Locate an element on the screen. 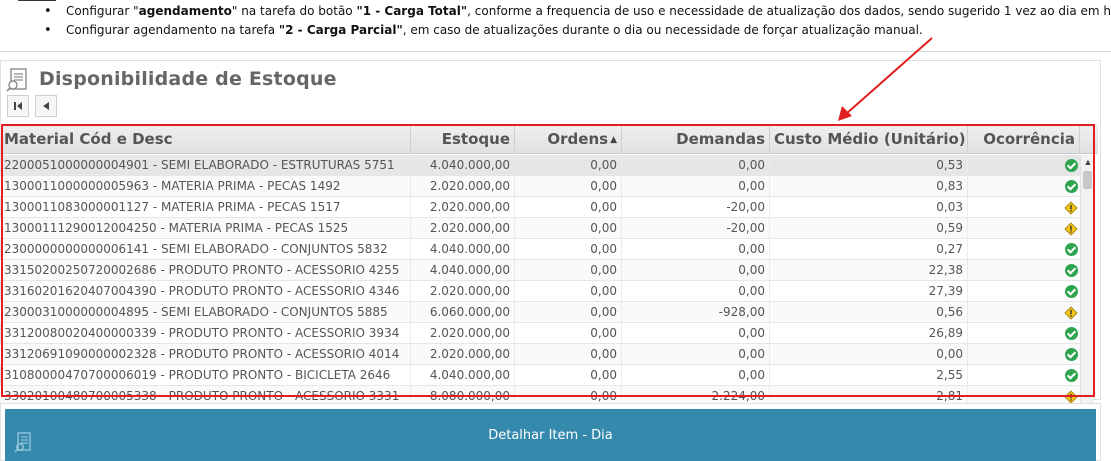  column-header-ordens: Ordens ▲ is located at coordinates (568, 139).